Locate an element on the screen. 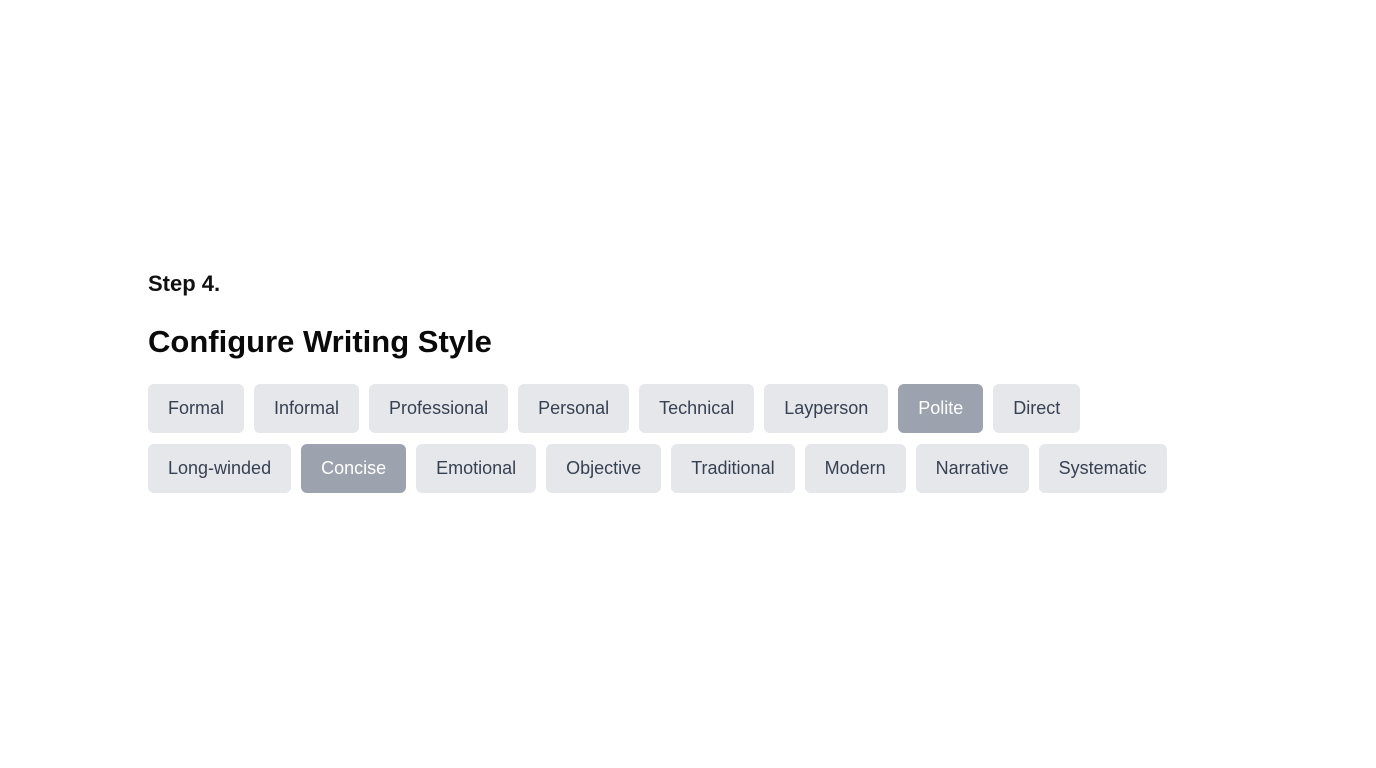 The image size is (1376, 768). style-option-objective: Objective is located at coordinates (604, 468).